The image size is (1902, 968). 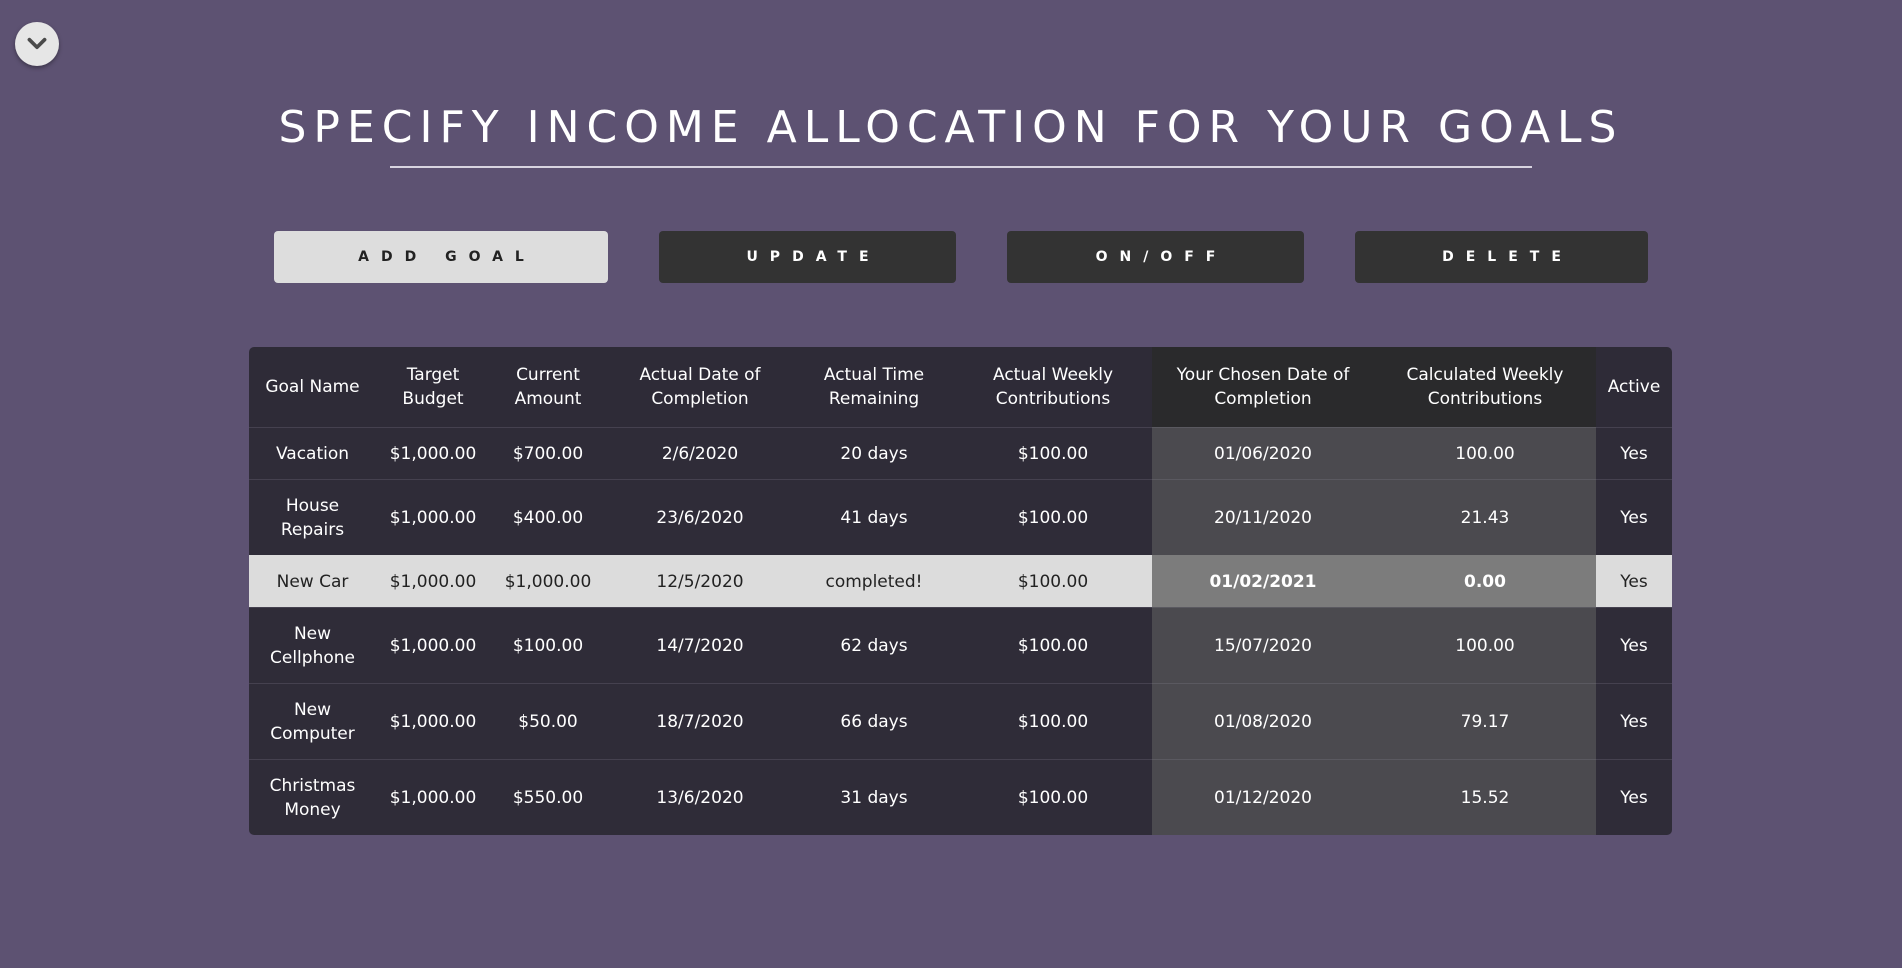 What do you see at coordinates (700, 721) in the screenshot?
I see `actual-date-cell: 18/7/2020` at bounding box center [700, 721].